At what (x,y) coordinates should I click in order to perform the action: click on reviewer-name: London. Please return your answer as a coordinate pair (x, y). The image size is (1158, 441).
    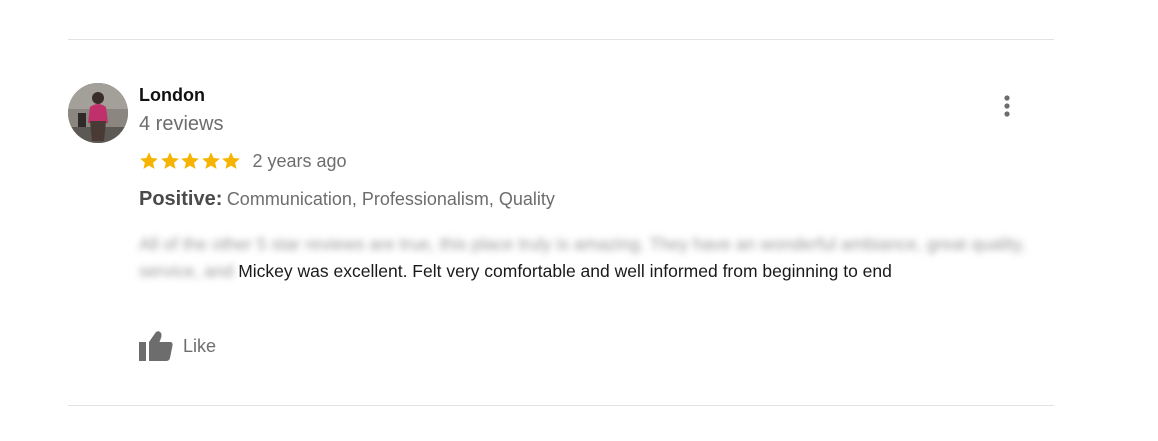
    Looking at the image, I should click on (172, 95).